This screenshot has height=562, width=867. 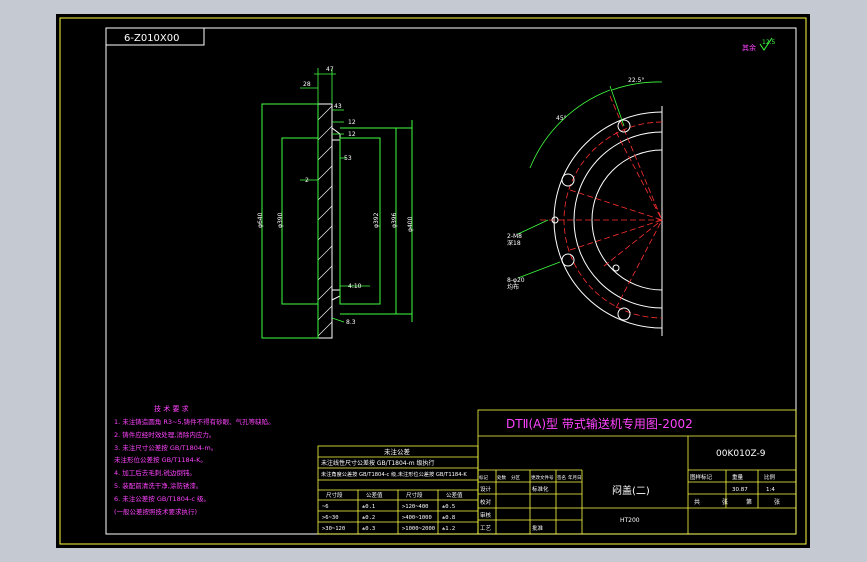 I want to click on roughness-note: 其余, so click(x=749, y=47).